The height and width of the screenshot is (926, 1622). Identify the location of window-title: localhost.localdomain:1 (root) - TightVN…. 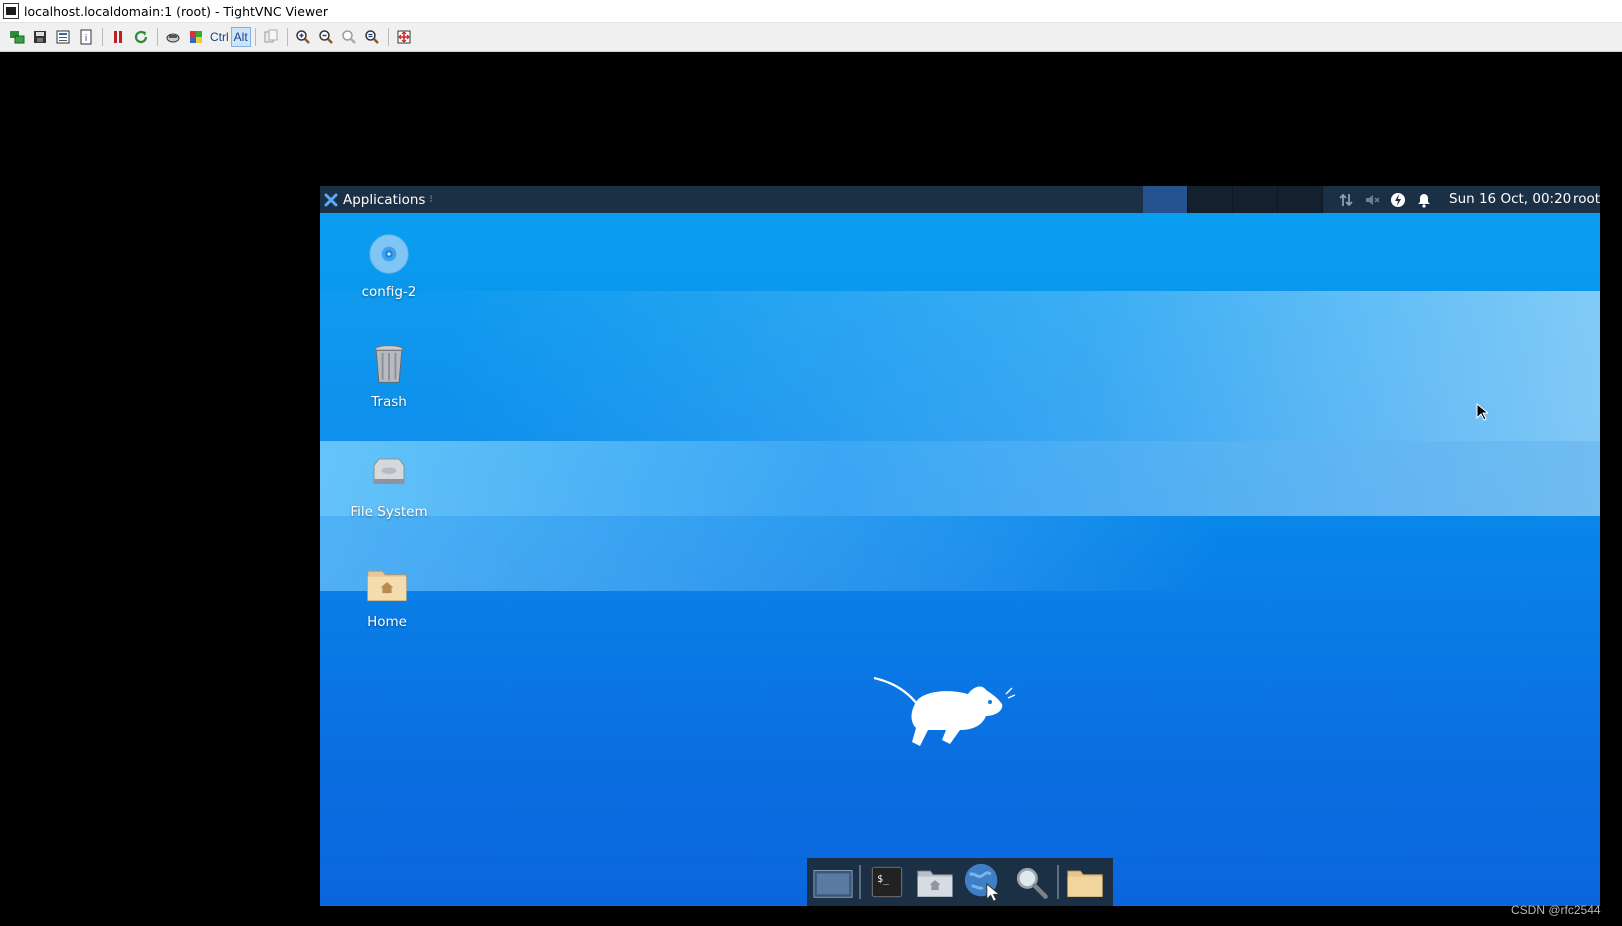
(176, 11).